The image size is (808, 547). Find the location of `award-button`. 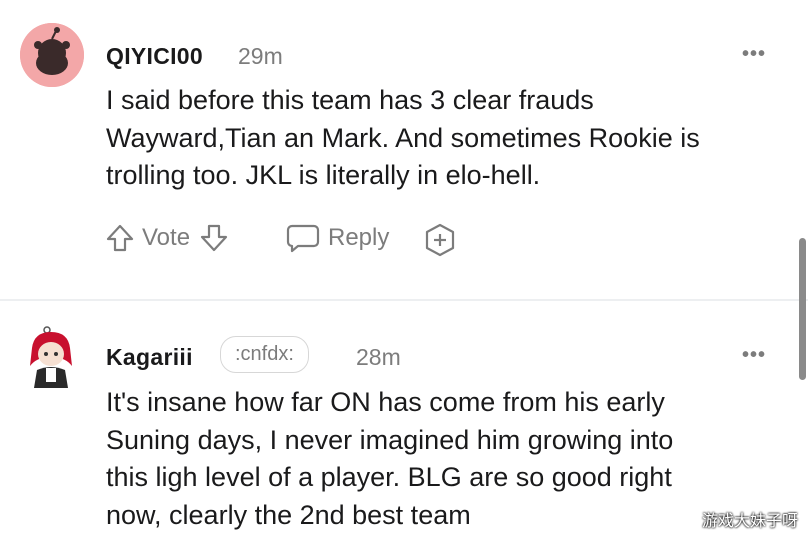

award-button is located at coordinates (440, 240).